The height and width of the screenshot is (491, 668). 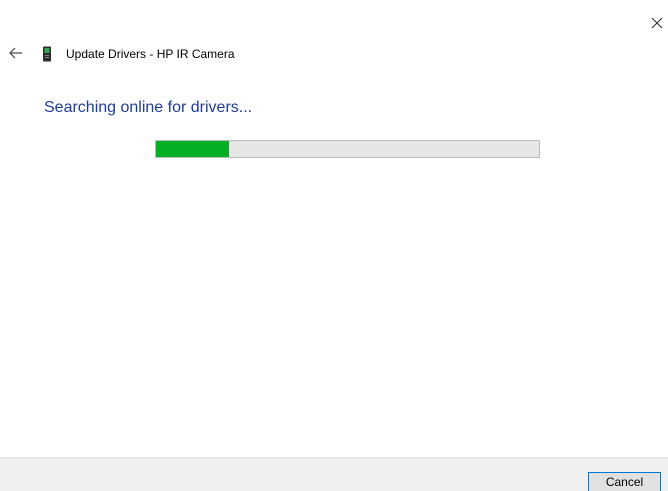 I want to click on cancel-button: Cancel, so click(x=624, y=481).